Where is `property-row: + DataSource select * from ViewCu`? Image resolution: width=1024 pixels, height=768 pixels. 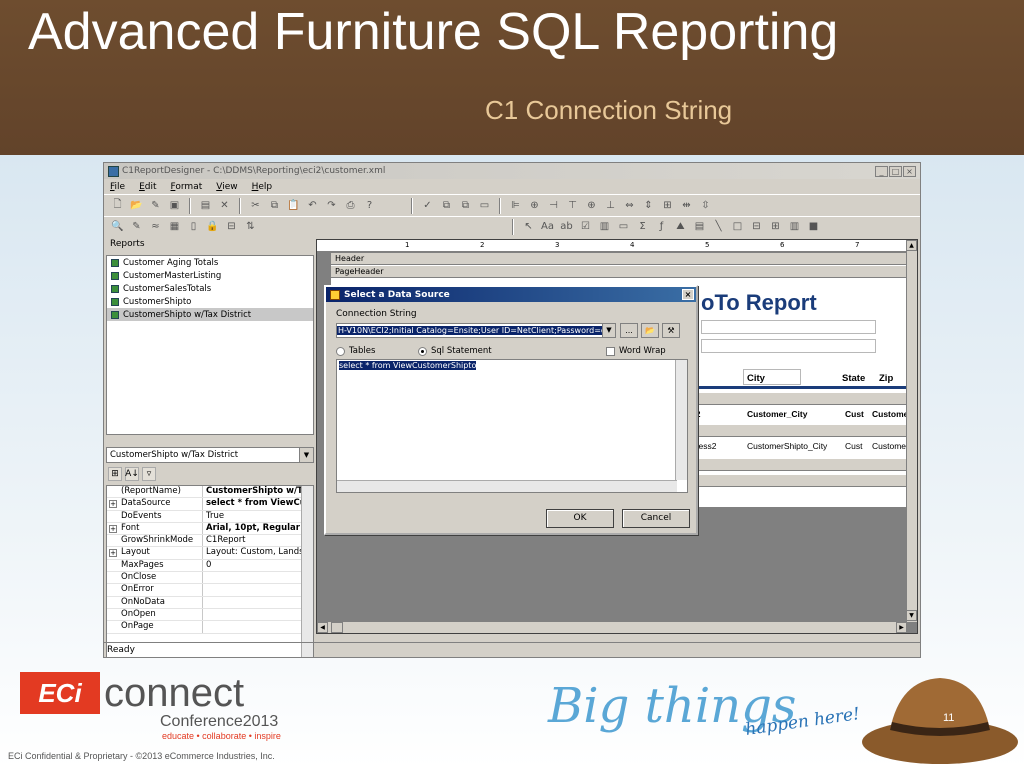 property-row: + DataSource select * from ViewCu is located at coordinates (210, 504).